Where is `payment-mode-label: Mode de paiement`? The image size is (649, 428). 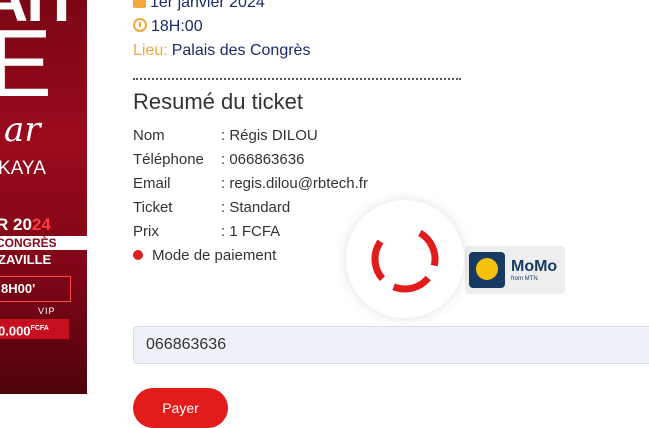 payment-mode-label: Mode de paiement is located at coordinates (204, 255).